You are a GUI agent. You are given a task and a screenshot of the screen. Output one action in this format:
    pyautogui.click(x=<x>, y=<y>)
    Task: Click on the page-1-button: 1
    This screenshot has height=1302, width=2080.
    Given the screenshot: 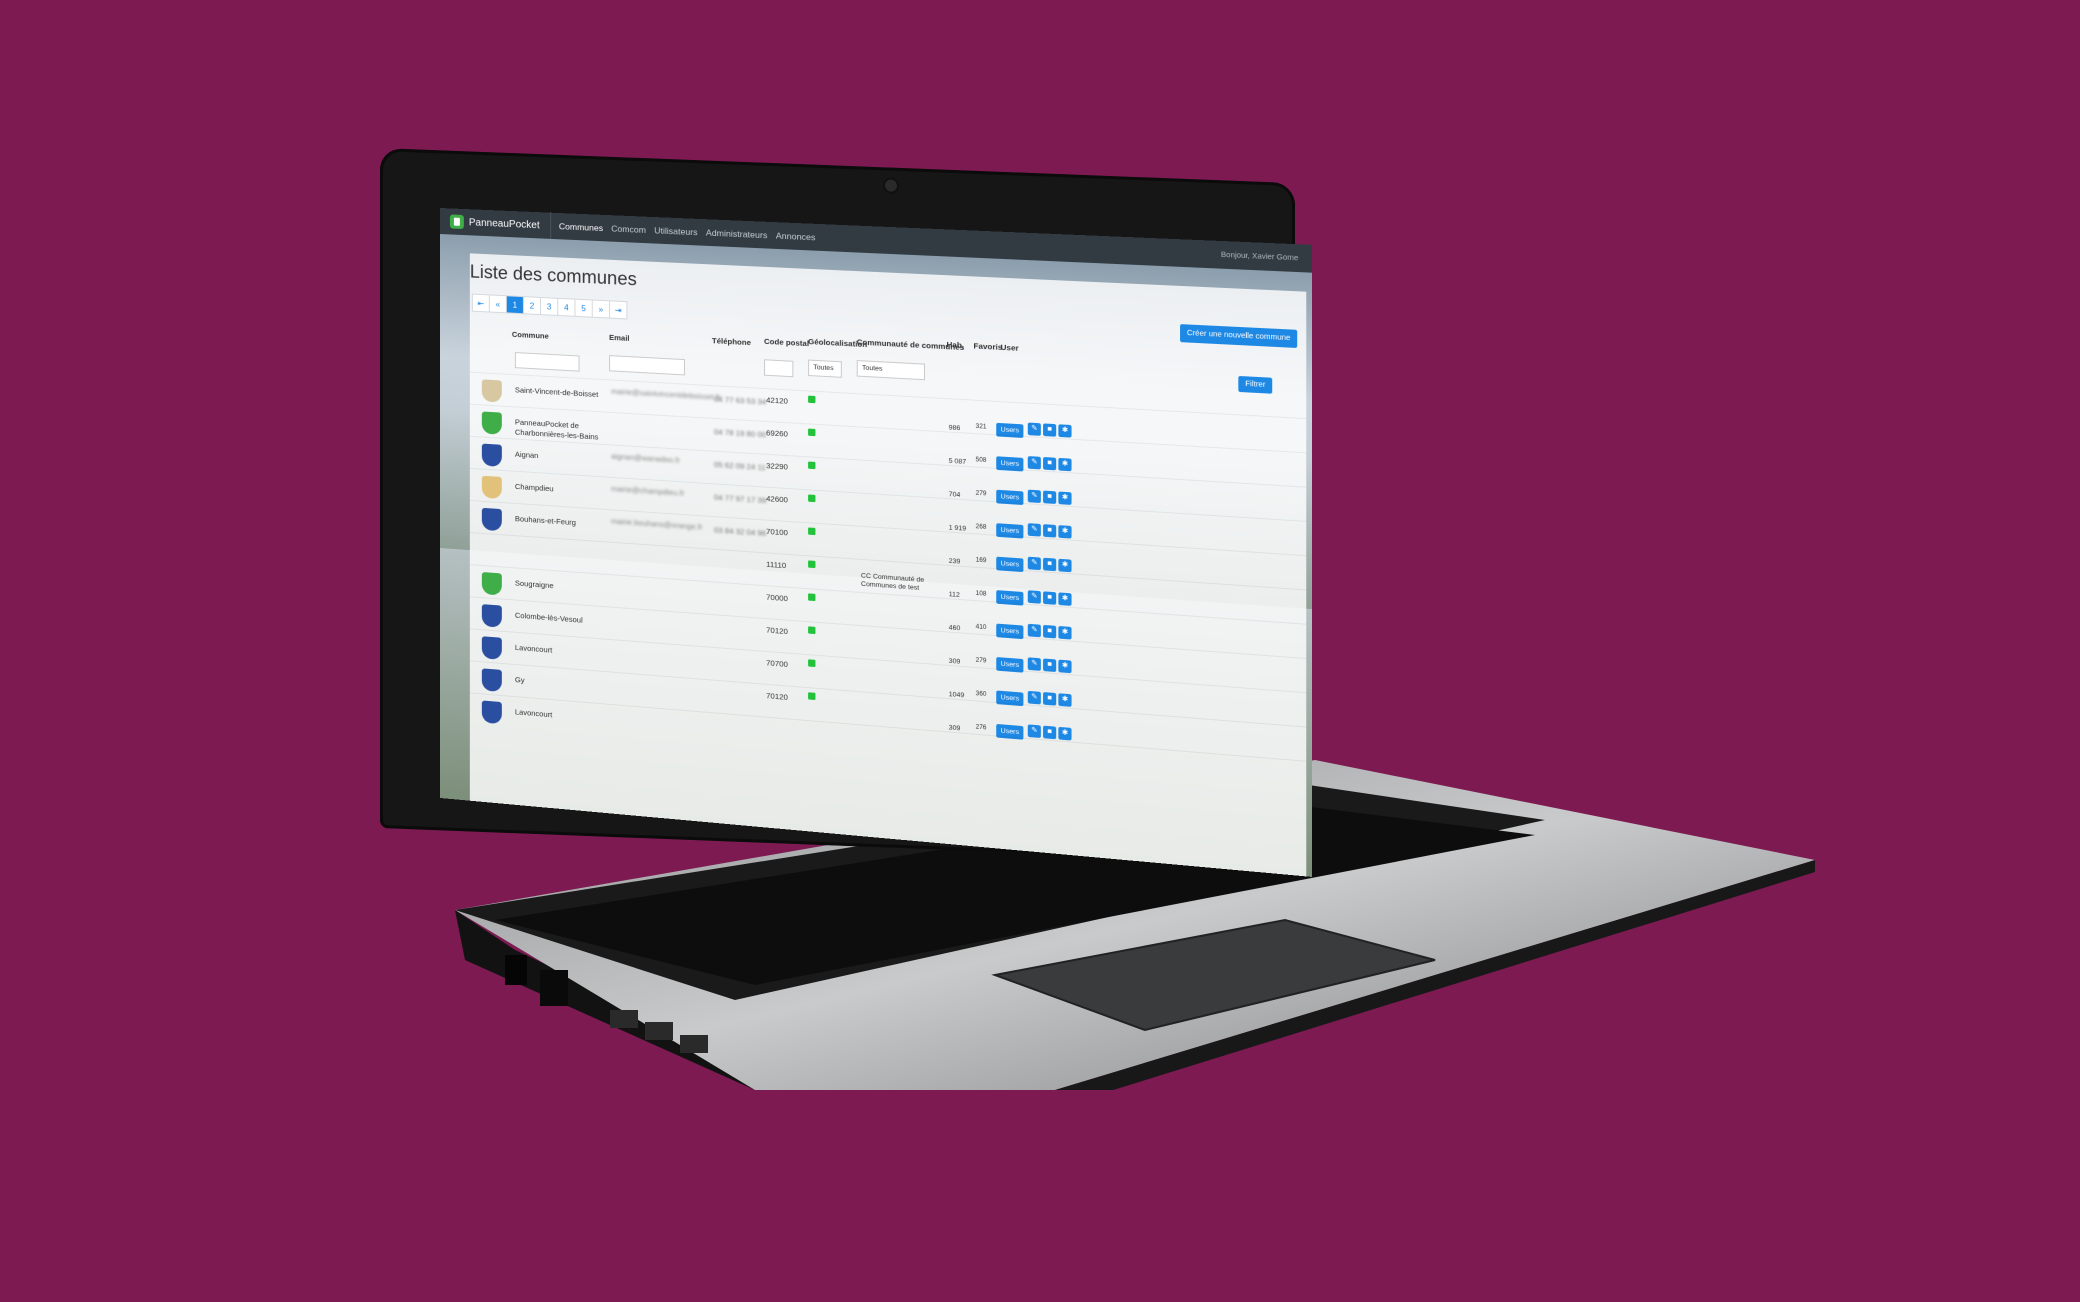 What is the action you would take?
    pyautogui.click(x=514, y=305)
    